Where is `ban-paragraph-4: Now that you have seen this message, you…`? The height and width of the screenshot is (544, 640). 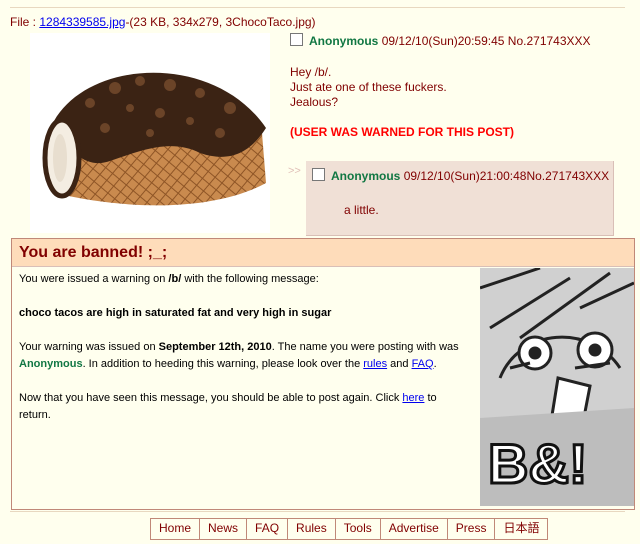
ban-paragraph-4: Now that you have seen this message, you… is located at coordinates (228, 406).